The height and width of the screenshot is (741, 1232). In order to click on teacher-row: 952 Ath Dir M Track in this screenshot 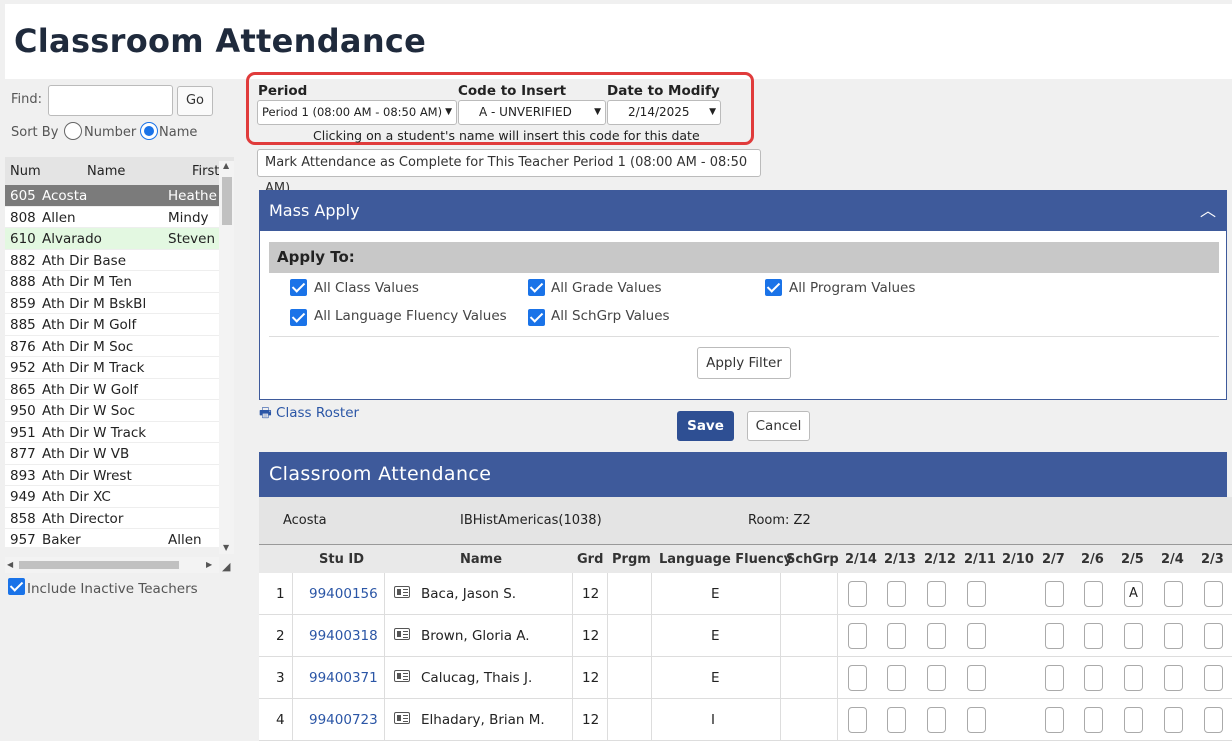, I will do `click(119, 368)`.